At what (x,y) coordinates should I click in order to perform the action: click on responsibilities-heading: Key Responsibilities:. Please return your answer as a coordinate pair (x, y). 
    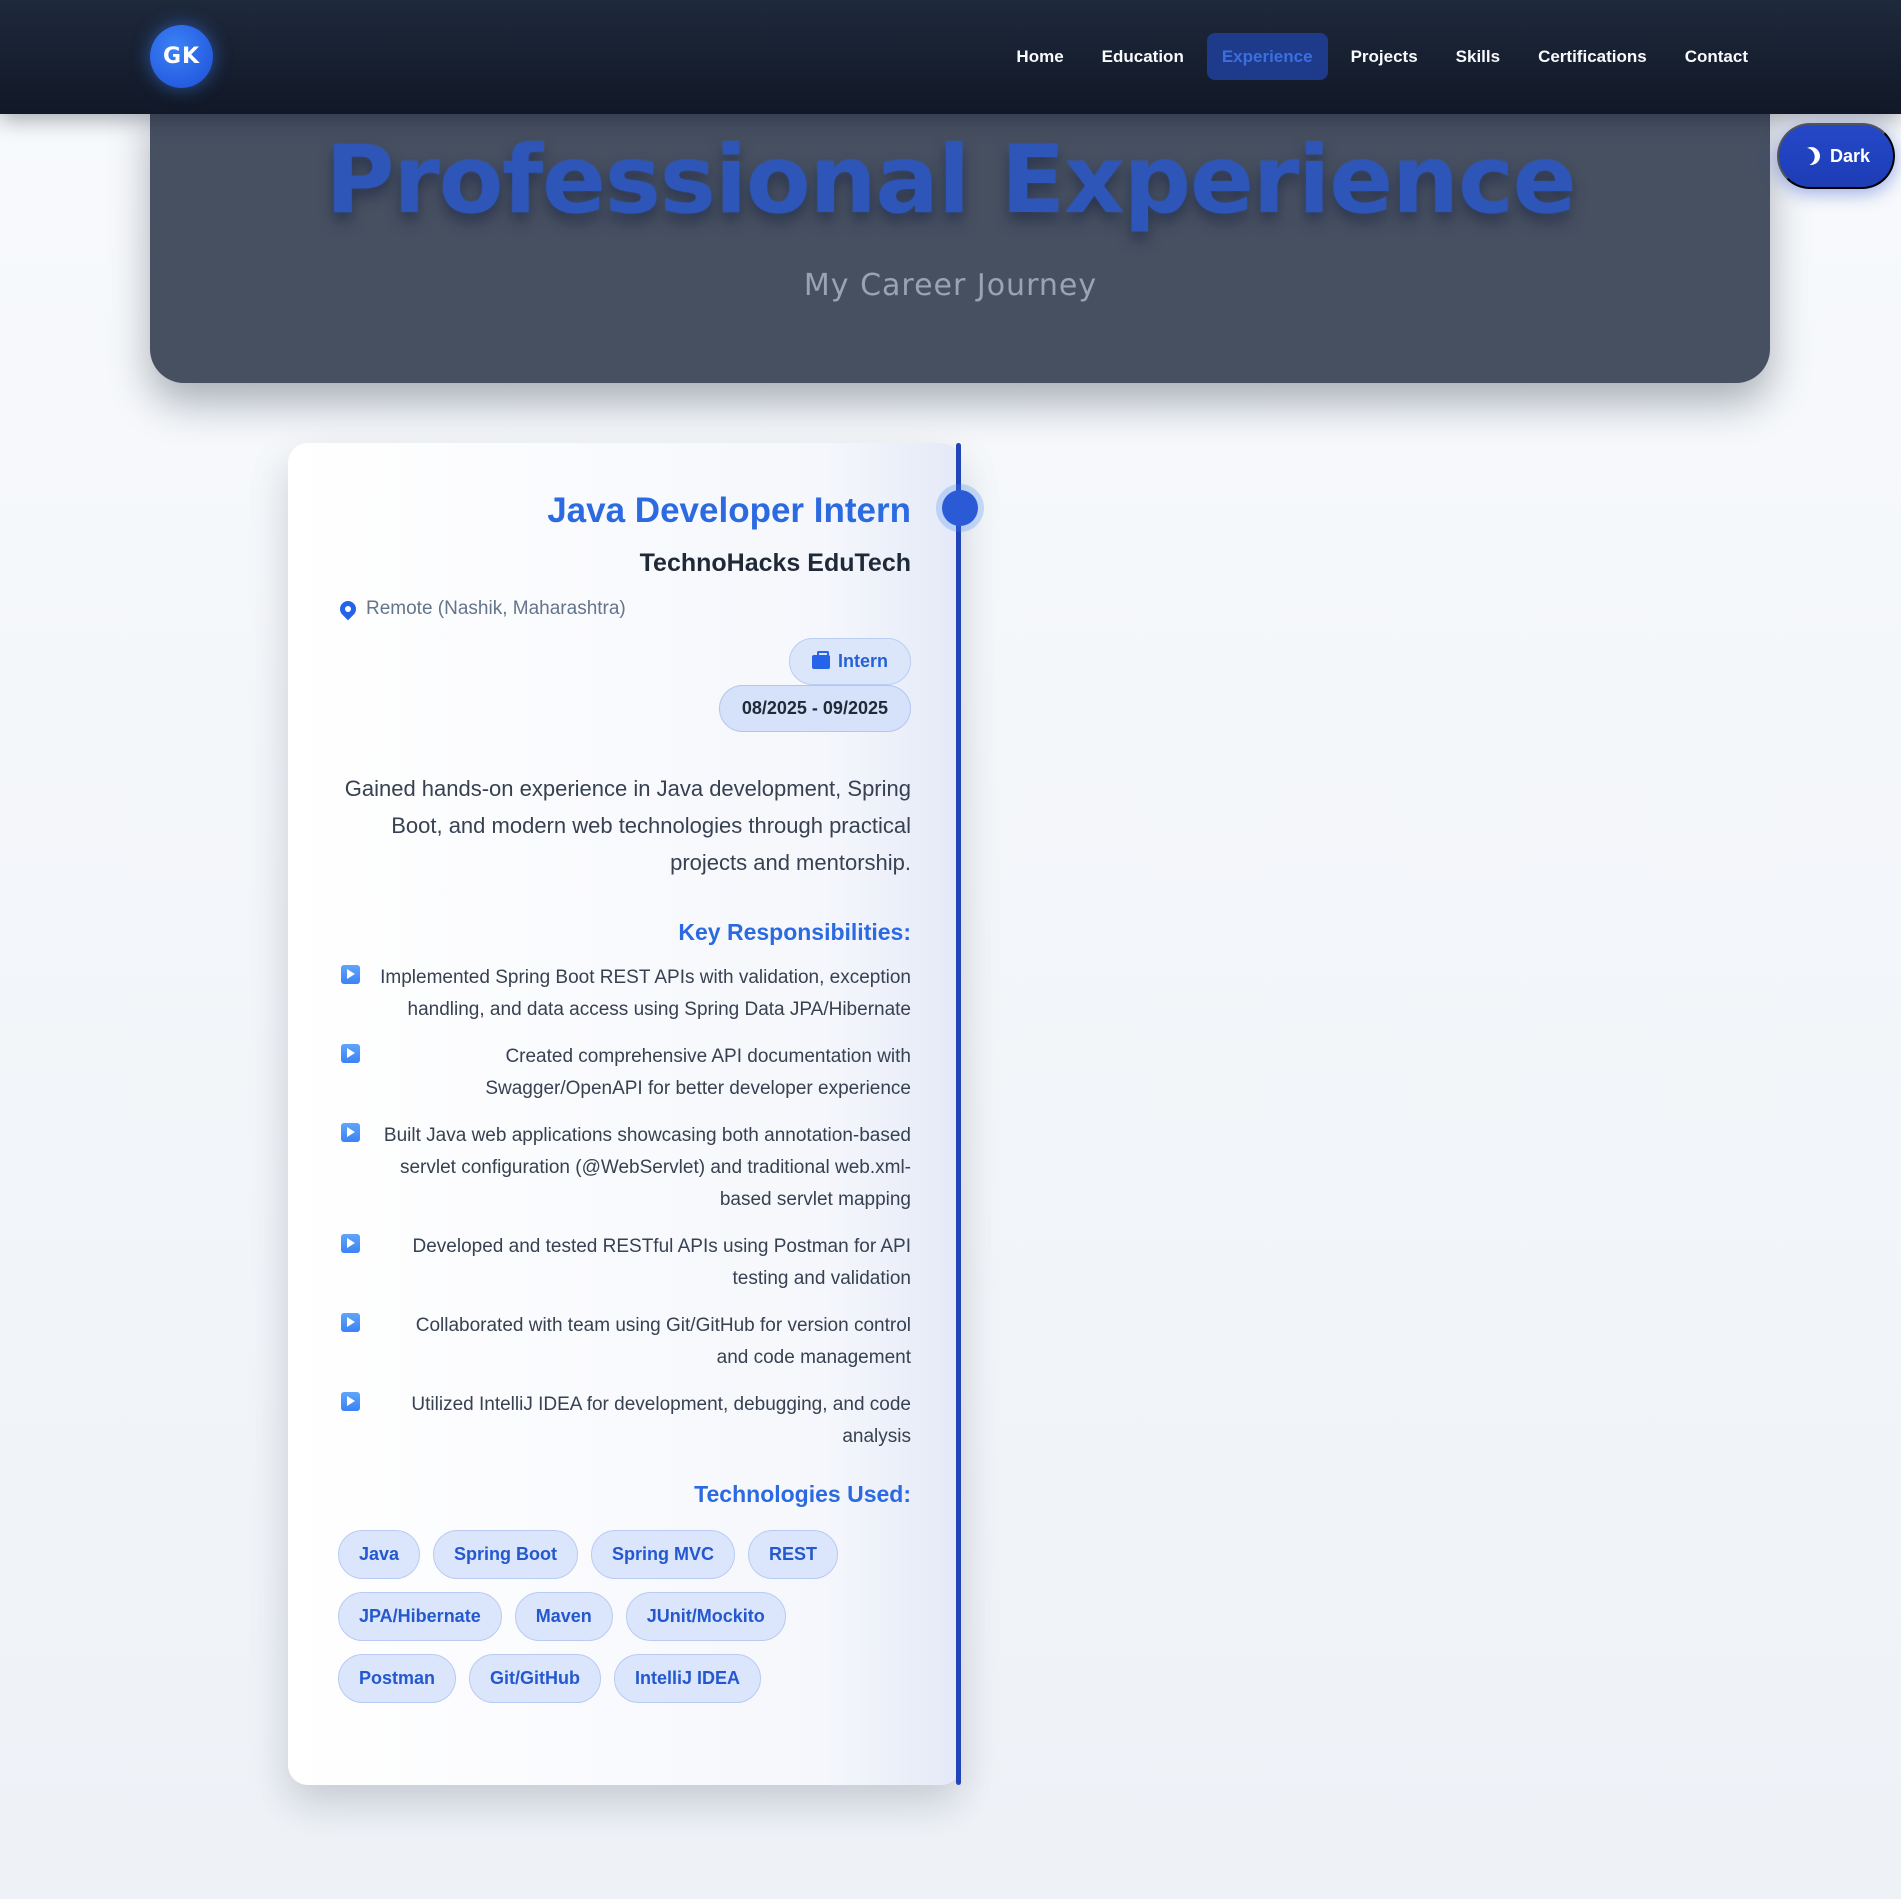
    Looking at the image, I should click on (794, 932).